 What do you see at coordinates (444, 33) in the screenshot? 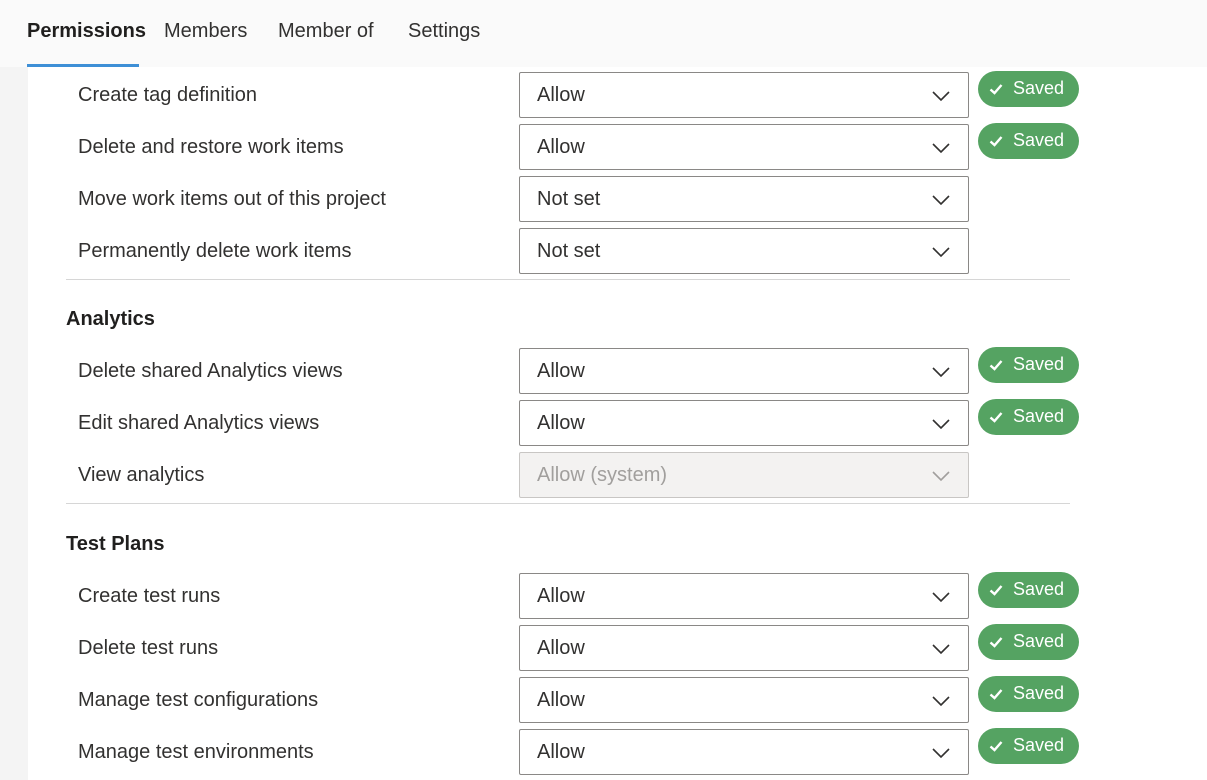
I see `tab-settings: Settings` at bounding box center [444, 33].